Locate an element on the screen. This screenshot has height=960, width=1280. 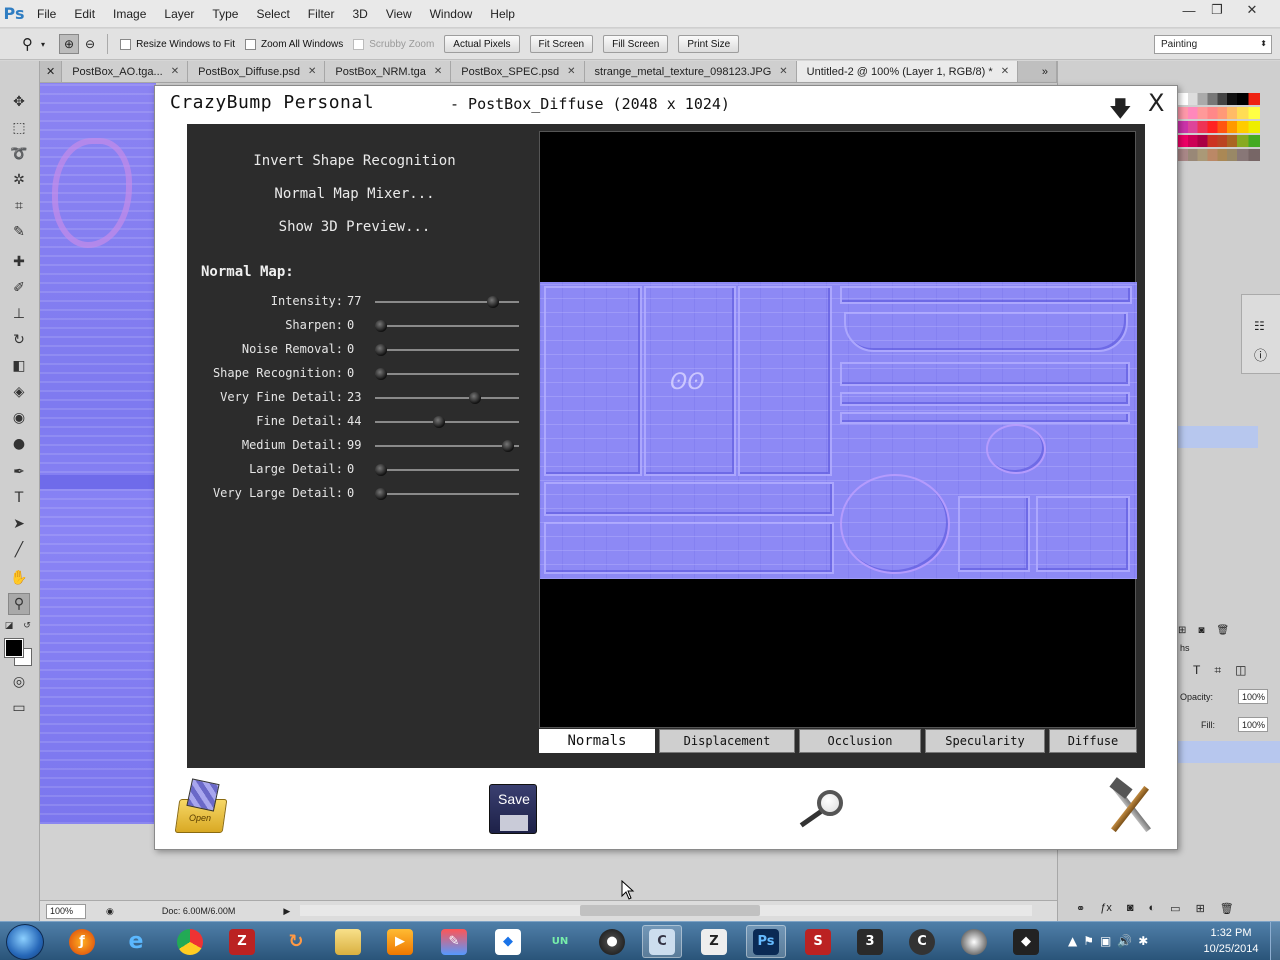
fill-input: 100% is located at coordinates (1253, 724).